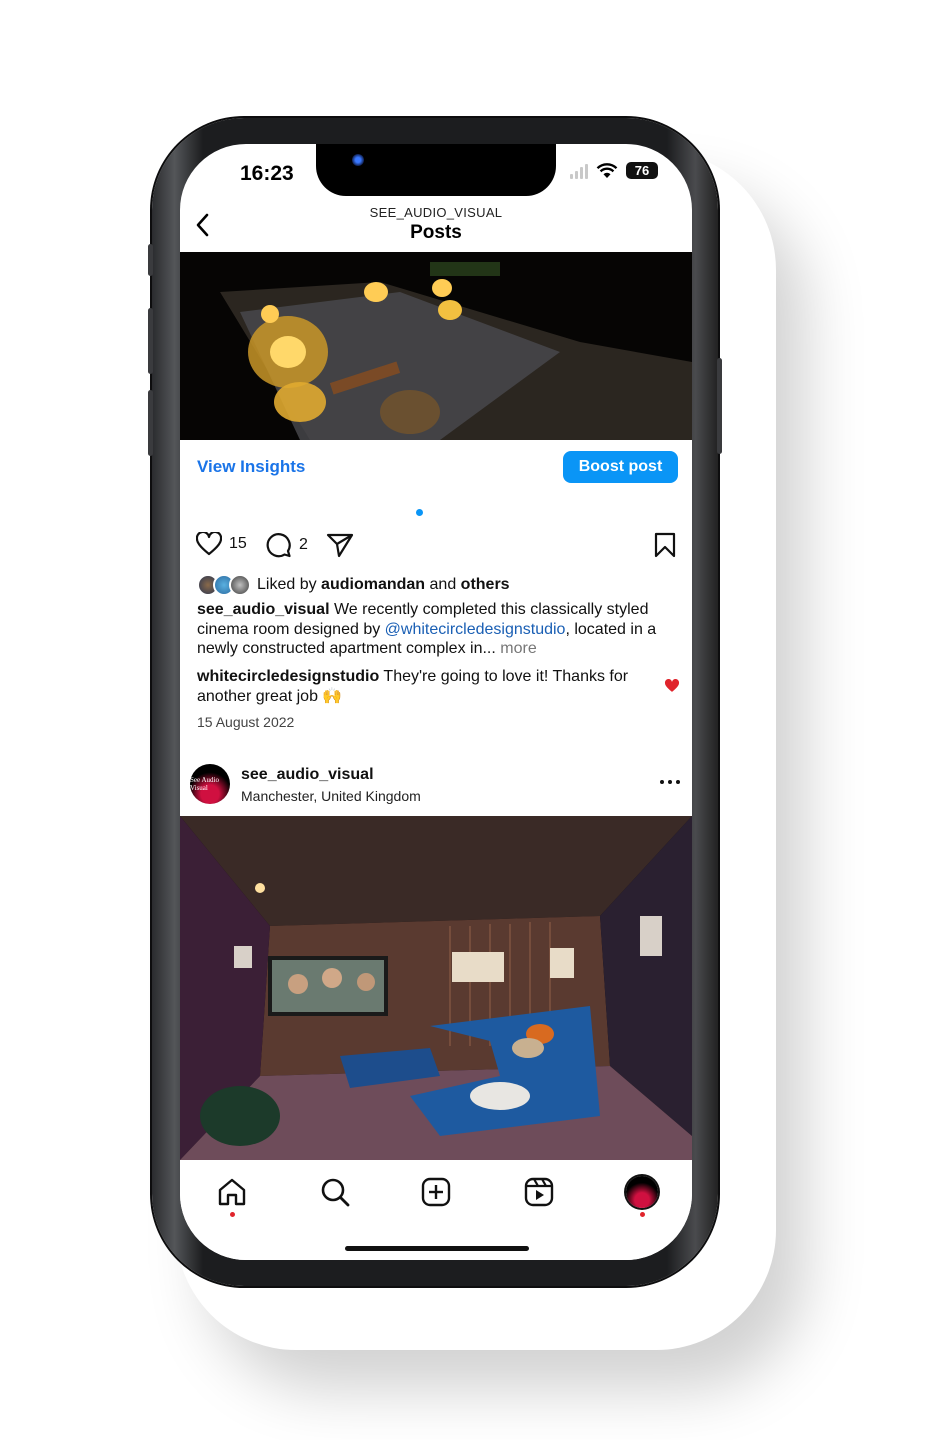  I want to click on heart-icon, so click(209, 544).